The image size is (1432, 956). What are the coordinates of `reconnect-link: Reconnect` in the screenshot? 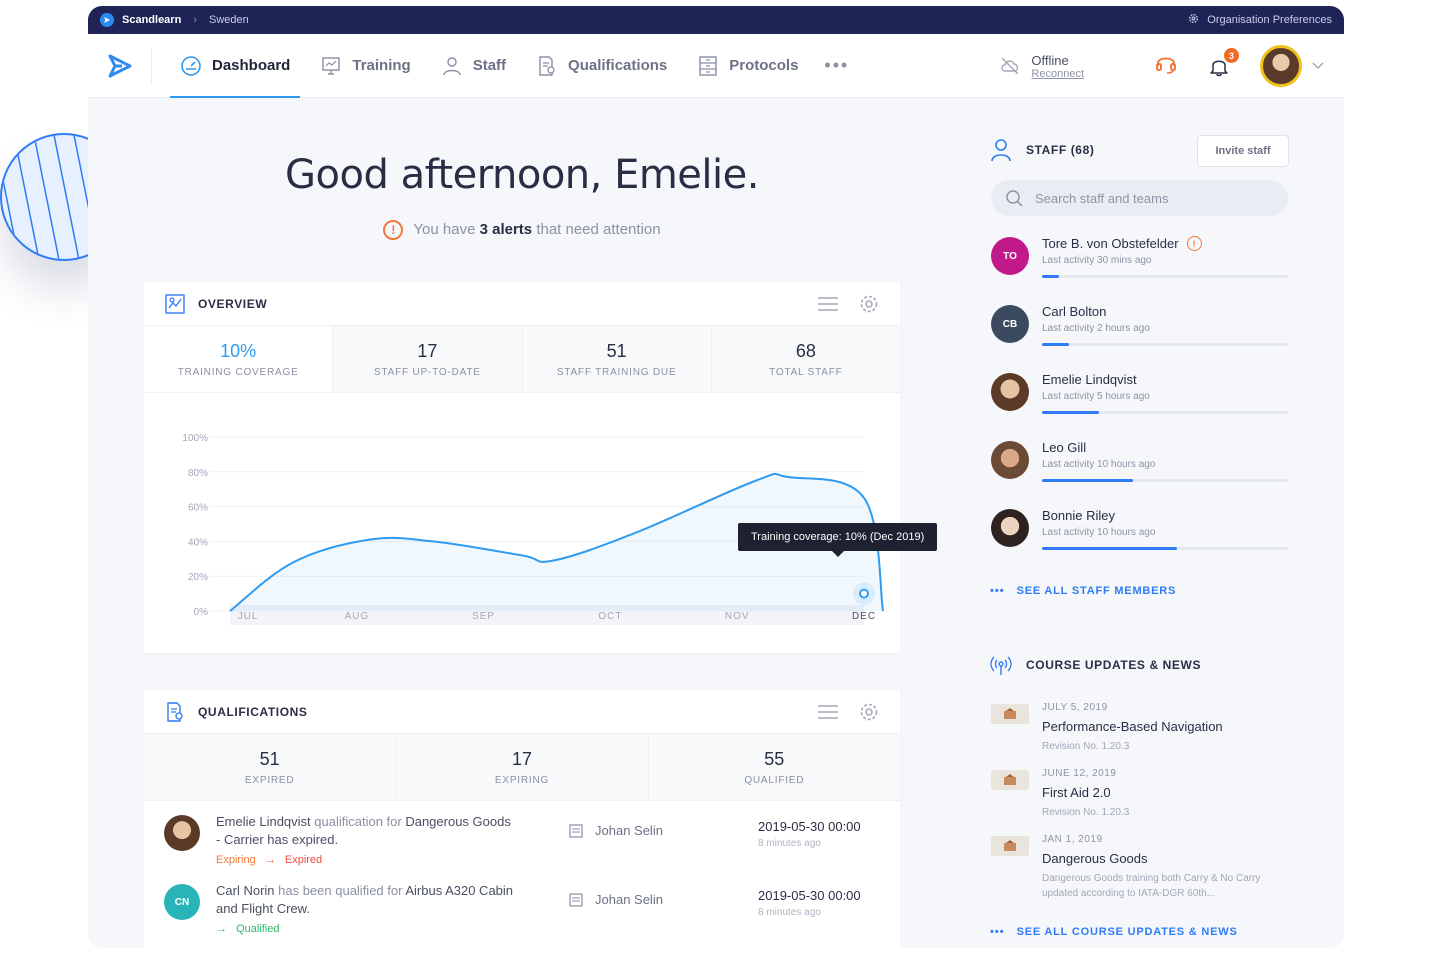 It's located at (1057, 74).